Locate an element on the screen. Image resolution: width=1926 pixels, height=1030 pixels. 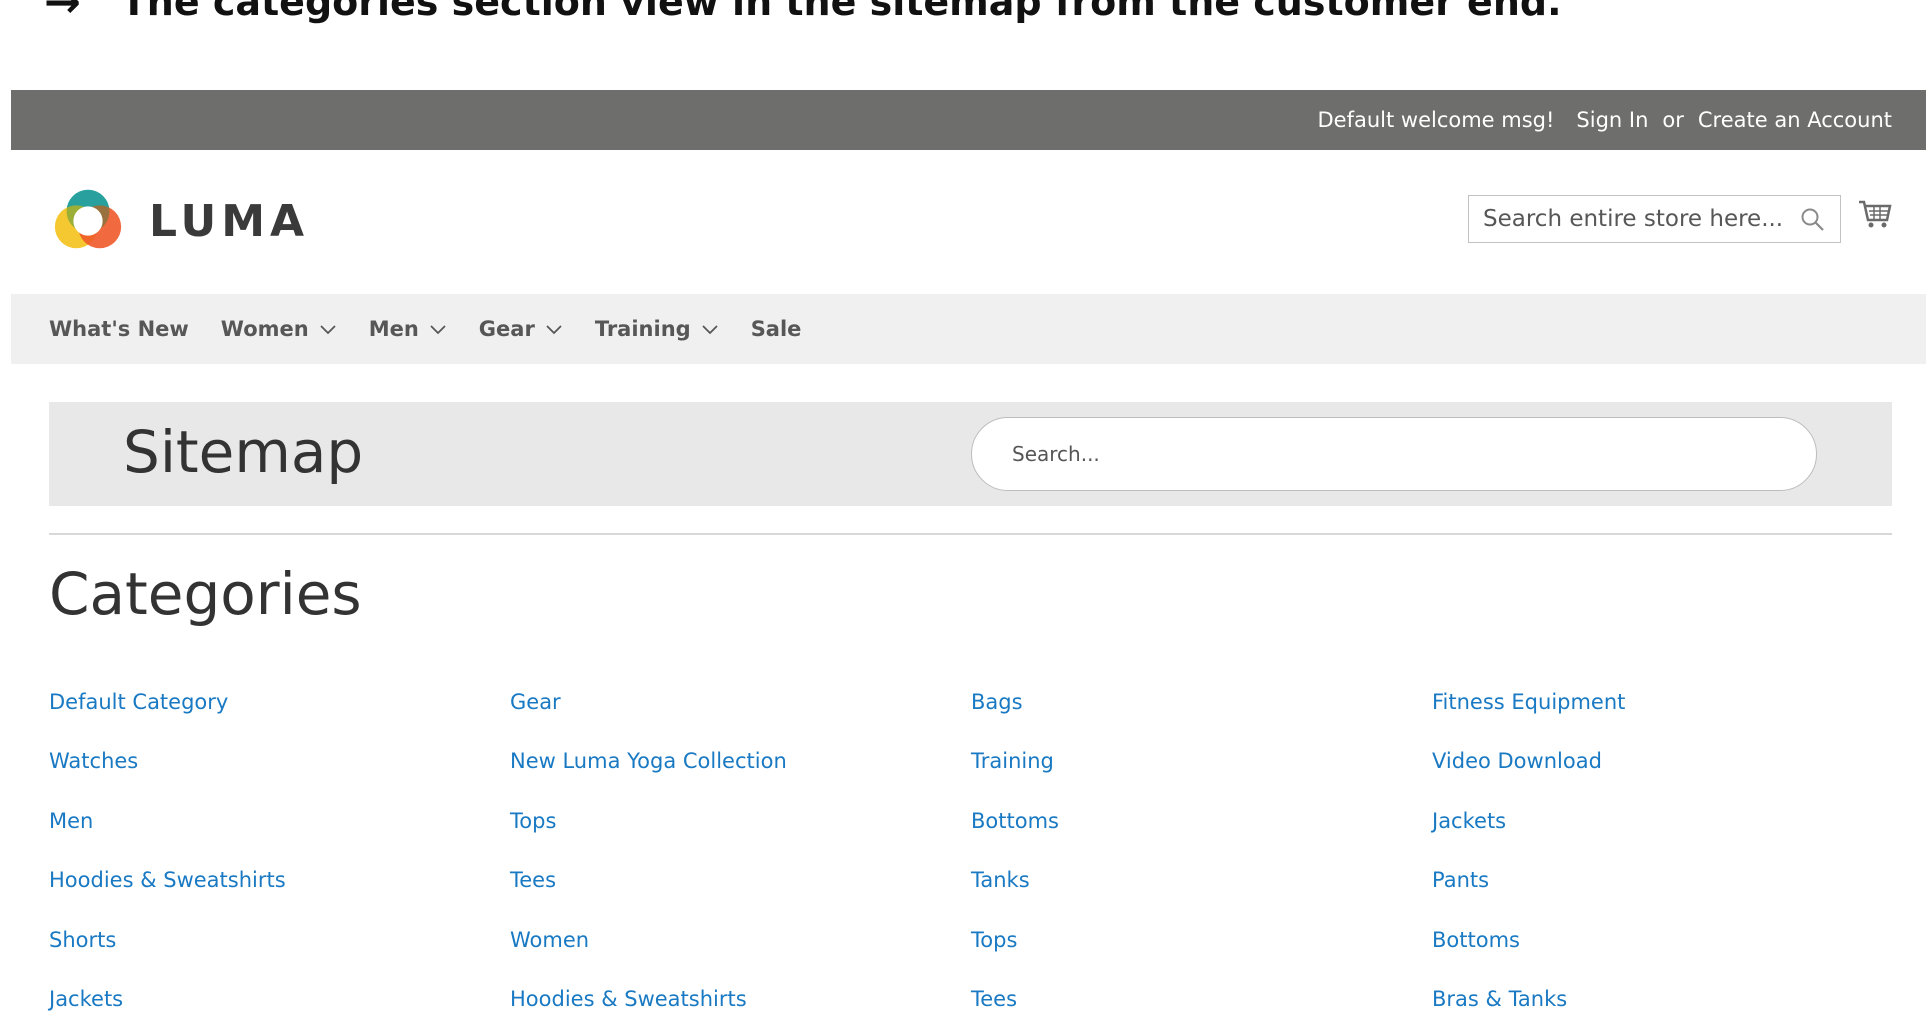
nav-item-training: Training is located at coordinates (657, 329).